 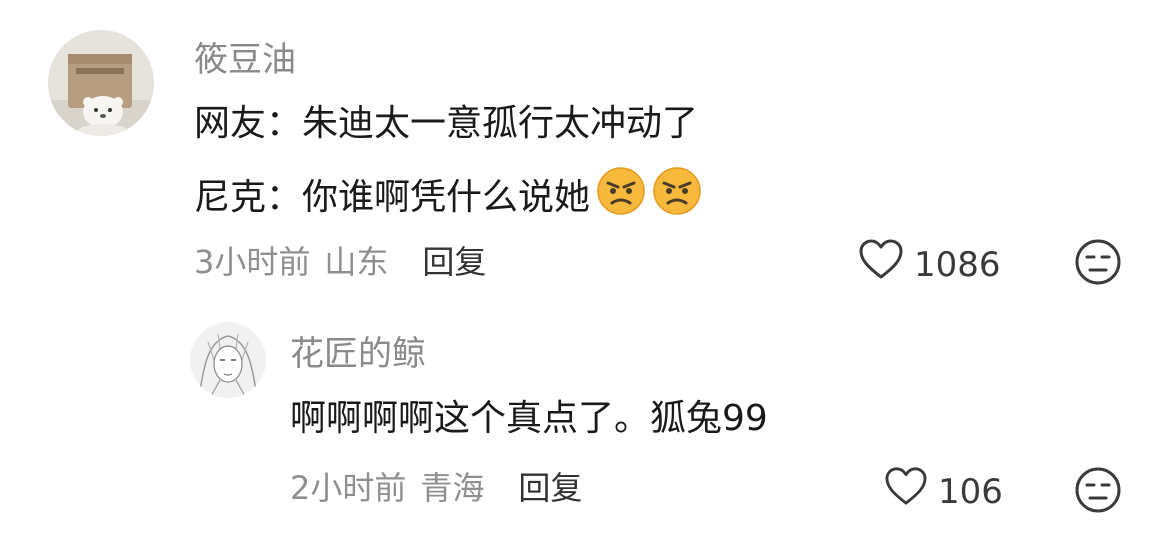 What do you see at coordinates (245, 60) in the screenshot?
I see `comment-username: 筱豆油` at bounding box center [245, 60].